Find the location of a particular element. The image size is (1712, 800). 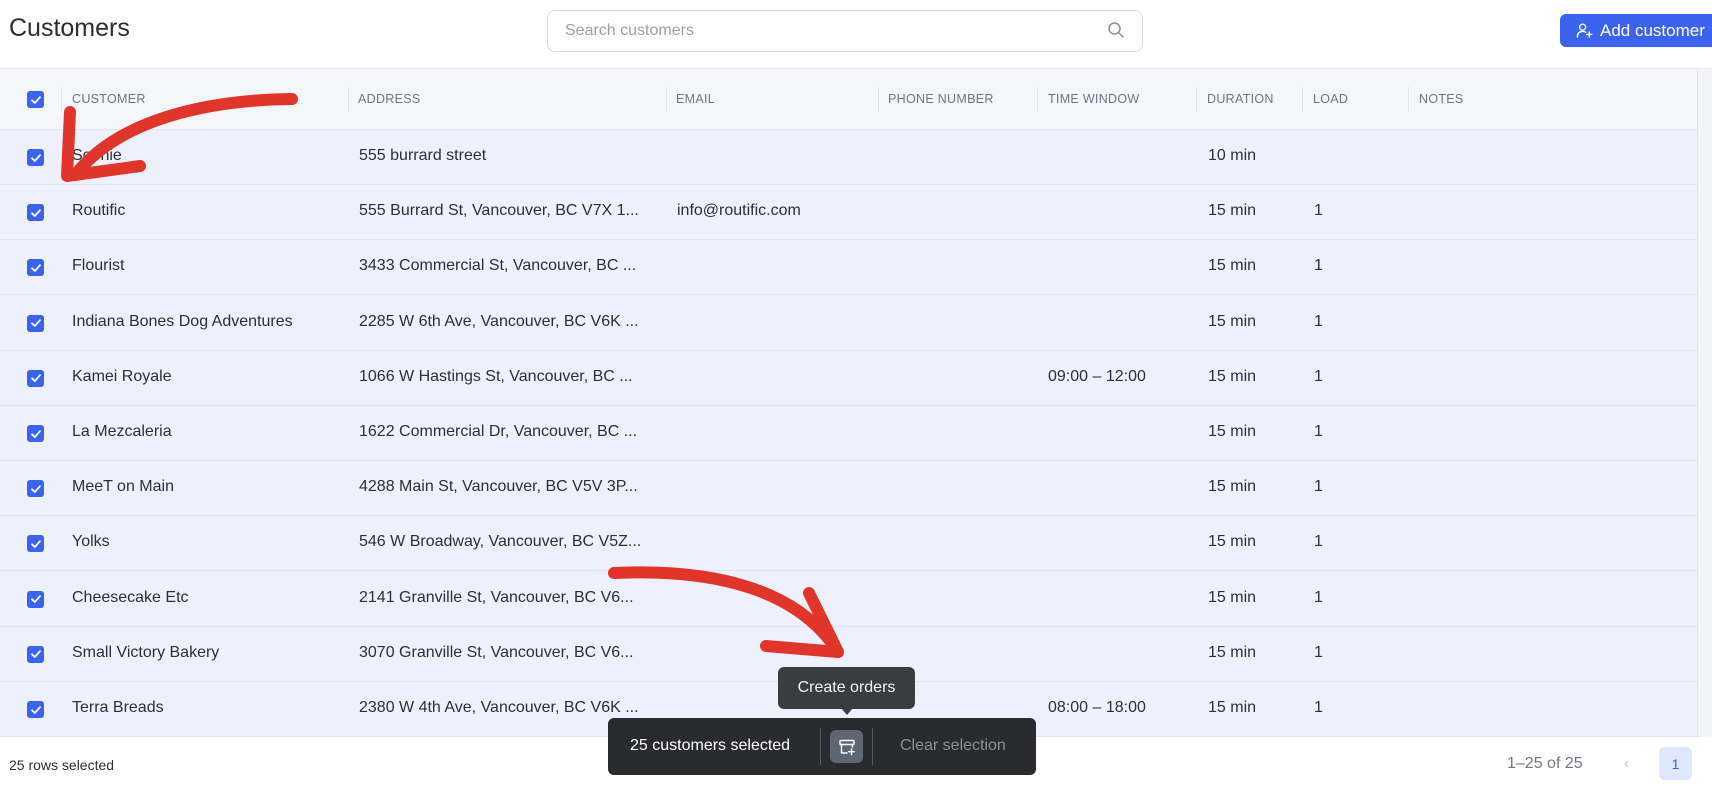

search-icon is located at coordinates (1116, 30).